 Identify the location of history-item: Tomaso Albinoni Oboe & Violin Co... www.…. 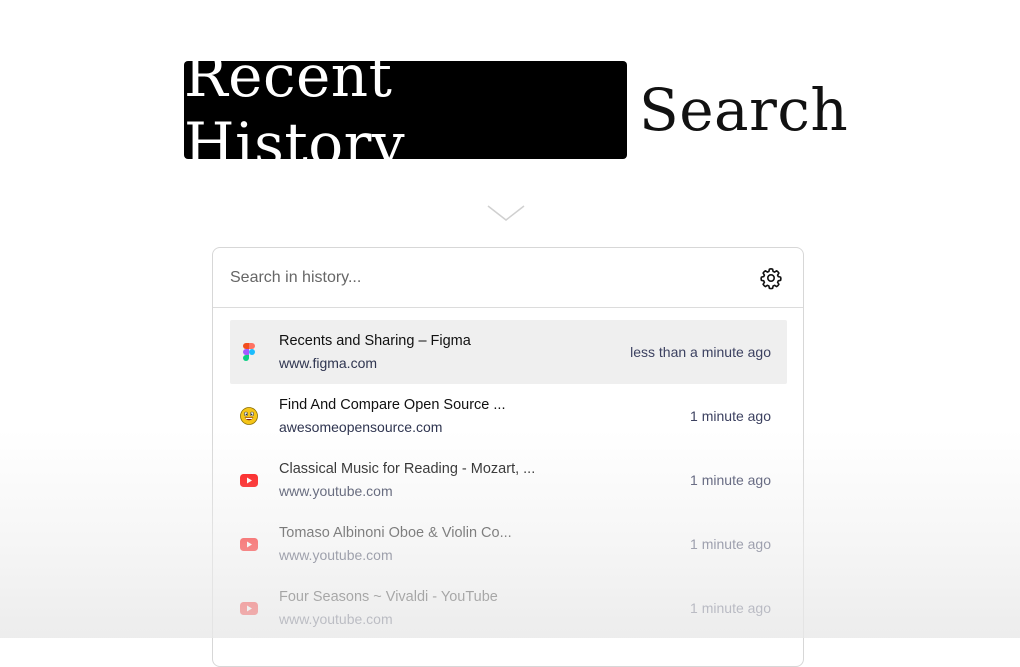
(508, 544).